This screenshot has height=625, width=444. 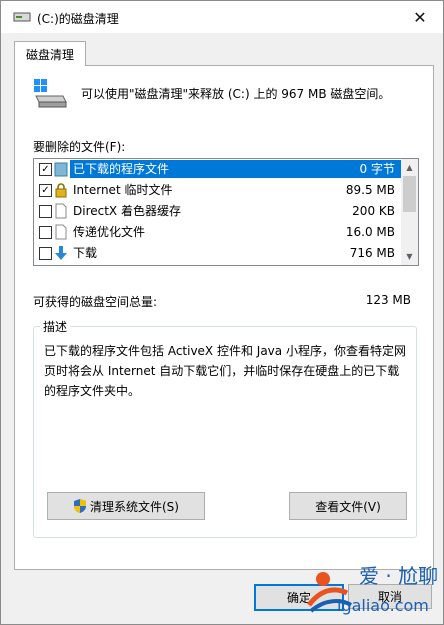 I want to click on files-rows: ✓ 已下载的程序文件 0 字节 ✓ Internet 临时文件 89.5 MB, so click(x=217, y=211).